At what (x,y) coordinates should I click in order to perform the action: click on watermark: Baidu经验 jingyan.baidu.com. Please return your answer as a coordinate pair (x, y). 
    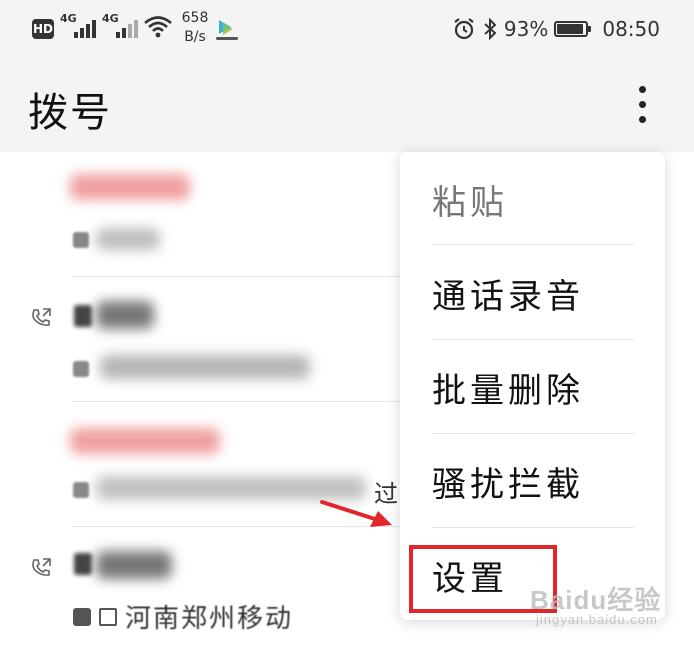
    Looking at the image, I should click on (605, 604).